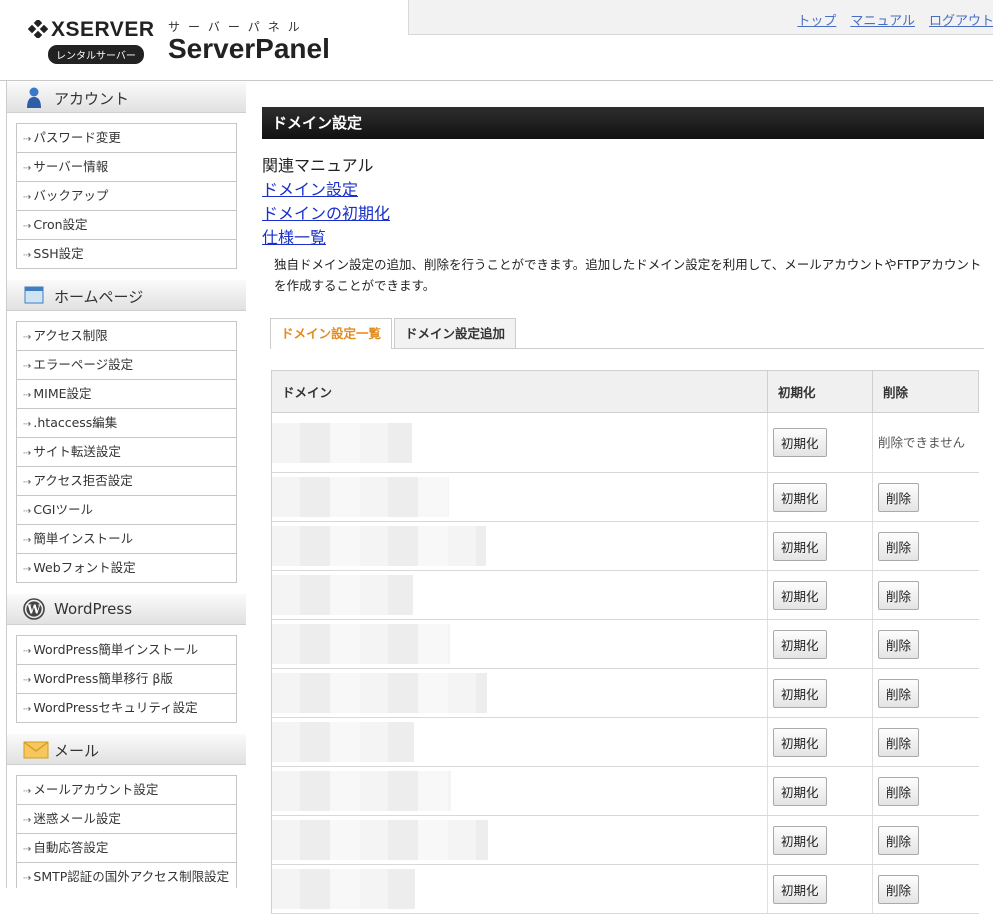 Image resolution: width=993 pixels, height=914 pixels. Describe the element at coordinates (627, 333) in the screenshot. I see `tab-bar: ドメイン設定一覧 ドメイン設定追加` at that location.